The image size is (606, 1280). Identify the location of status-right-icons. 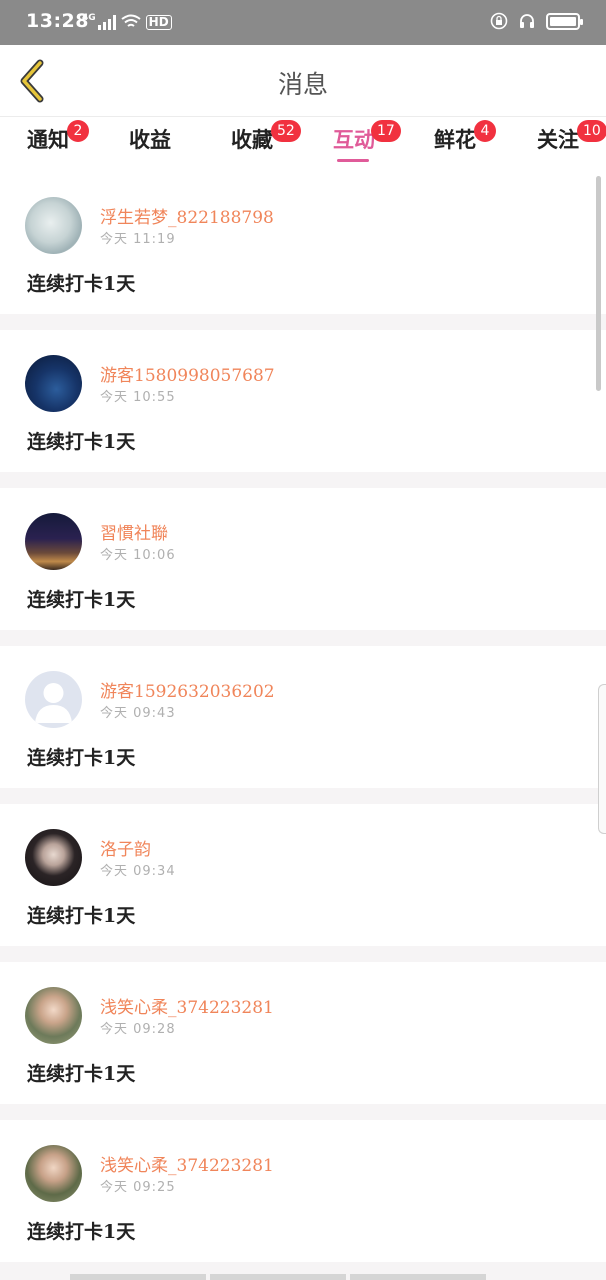
(536, 21).